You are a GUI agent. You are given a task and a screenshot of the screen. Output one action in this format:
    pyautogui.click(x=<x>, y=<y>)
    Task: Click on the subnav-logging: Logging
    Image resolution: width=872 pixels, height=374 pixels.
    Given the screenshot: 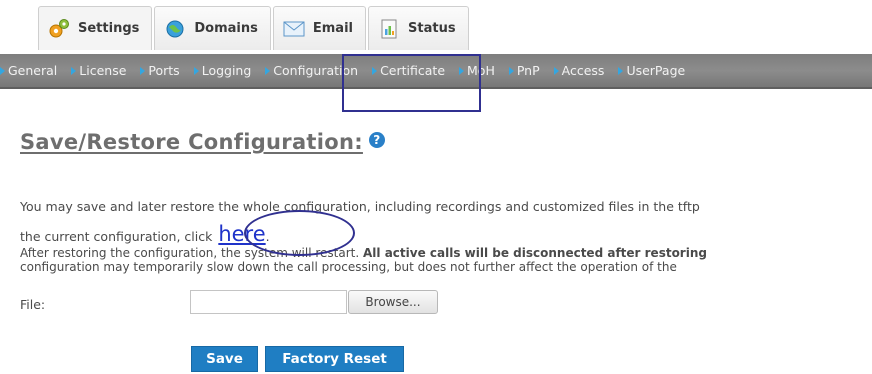 What is the action you would take?
    pyautogui.click(x=222, y=70)
    